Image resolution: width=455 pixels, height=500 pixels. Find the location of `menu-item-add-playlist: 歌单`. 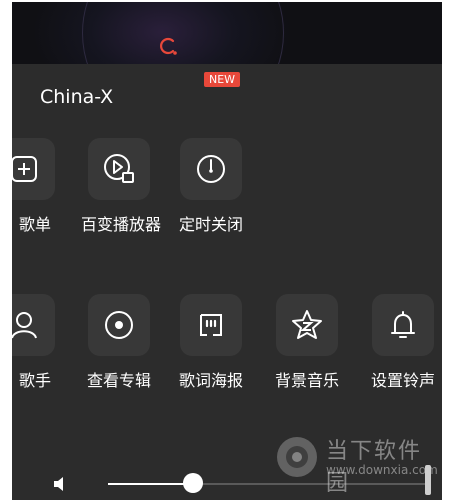

menu-item-add-playlist: 歌单 is located at coordinates (37, 186).